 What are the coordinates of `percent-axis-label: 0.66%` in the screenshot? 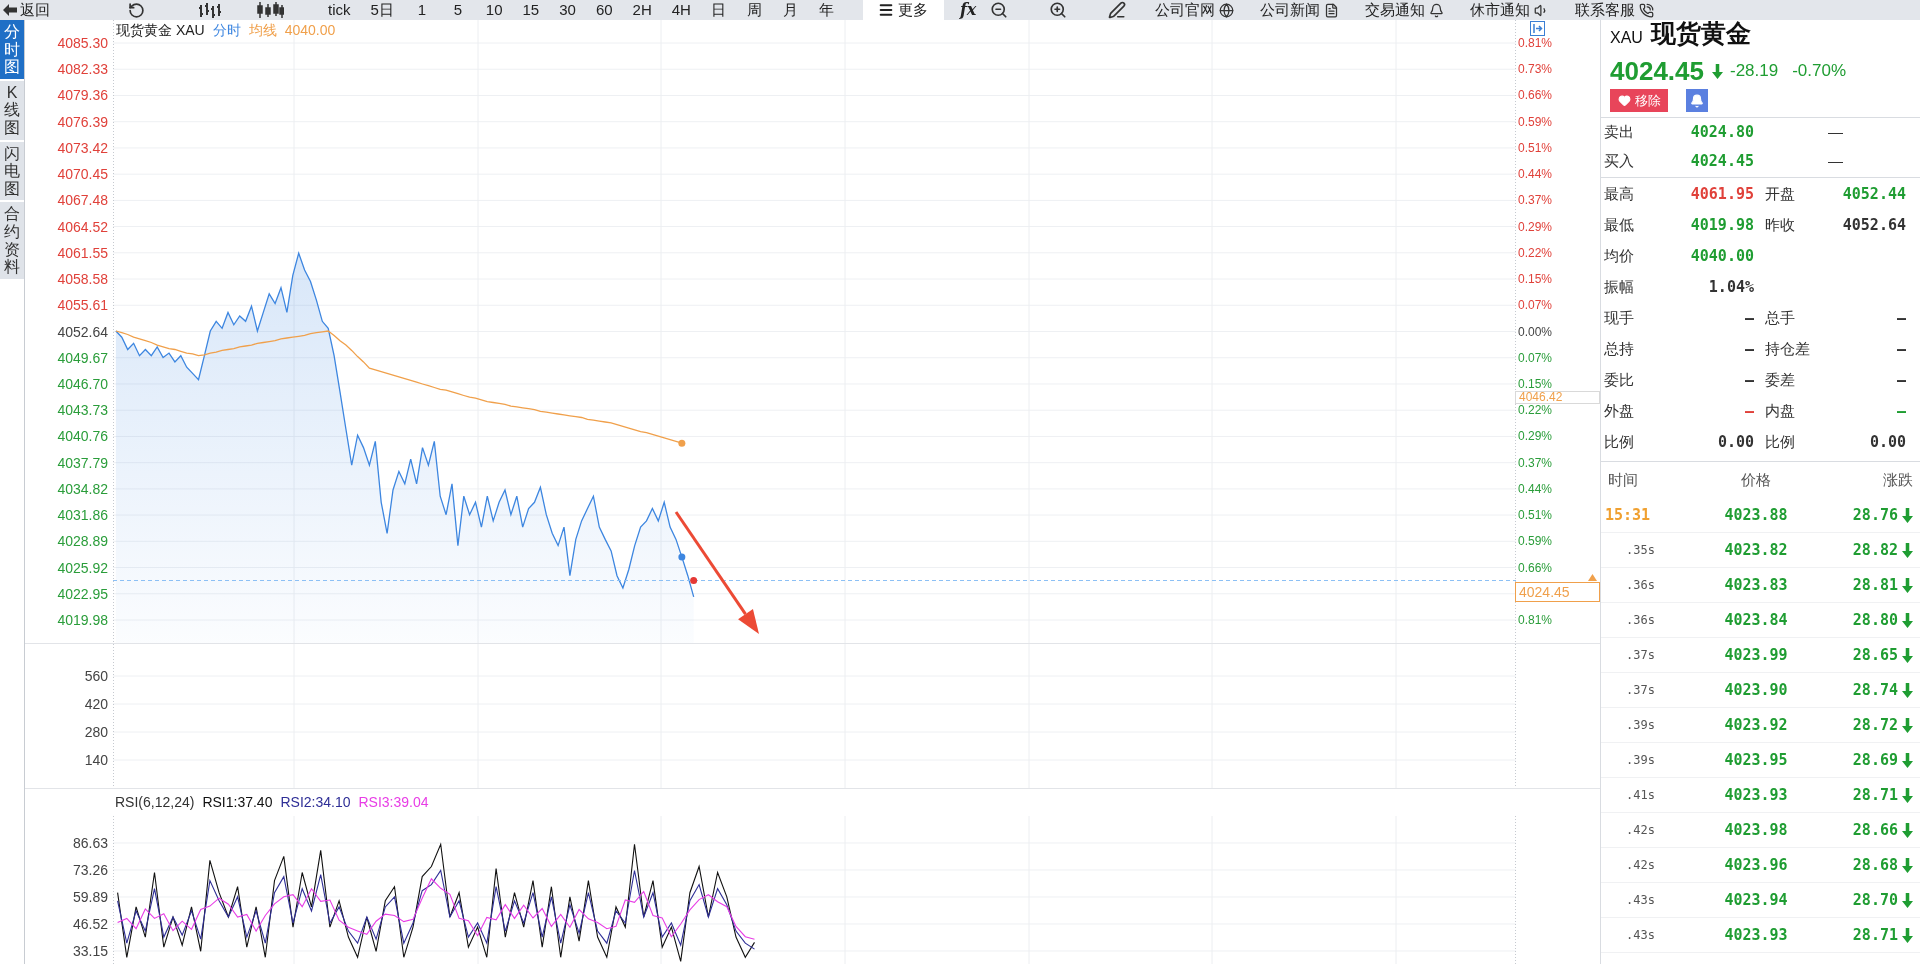 It's located at (1535, 567).